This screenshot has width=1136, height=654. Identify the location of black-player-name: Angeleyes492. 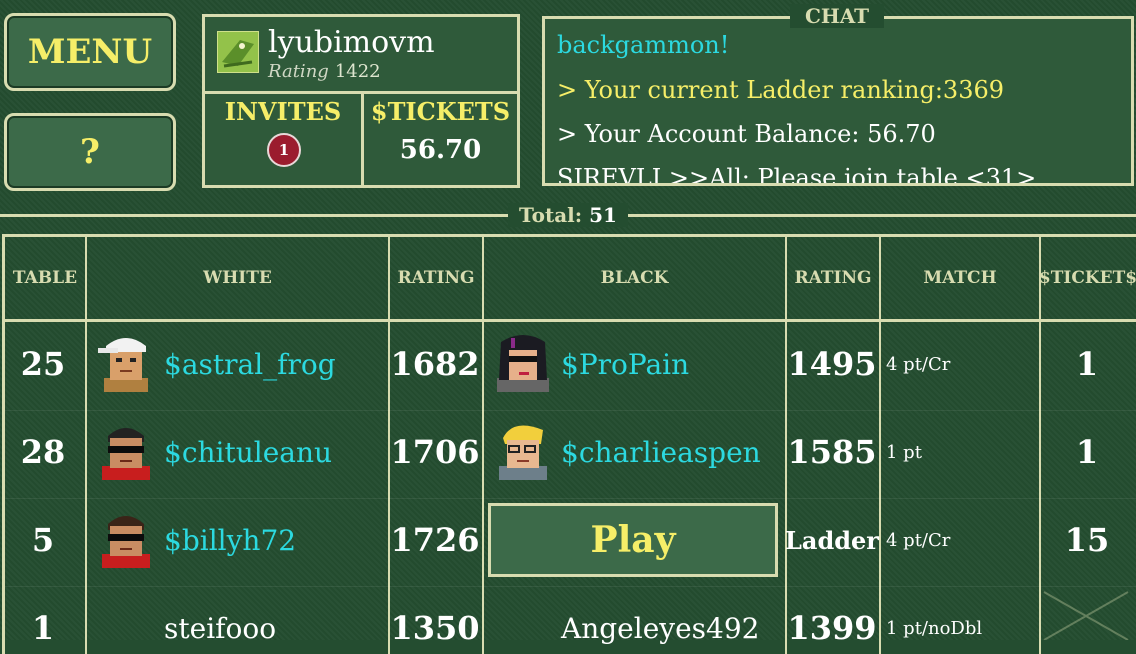
(660, 628).